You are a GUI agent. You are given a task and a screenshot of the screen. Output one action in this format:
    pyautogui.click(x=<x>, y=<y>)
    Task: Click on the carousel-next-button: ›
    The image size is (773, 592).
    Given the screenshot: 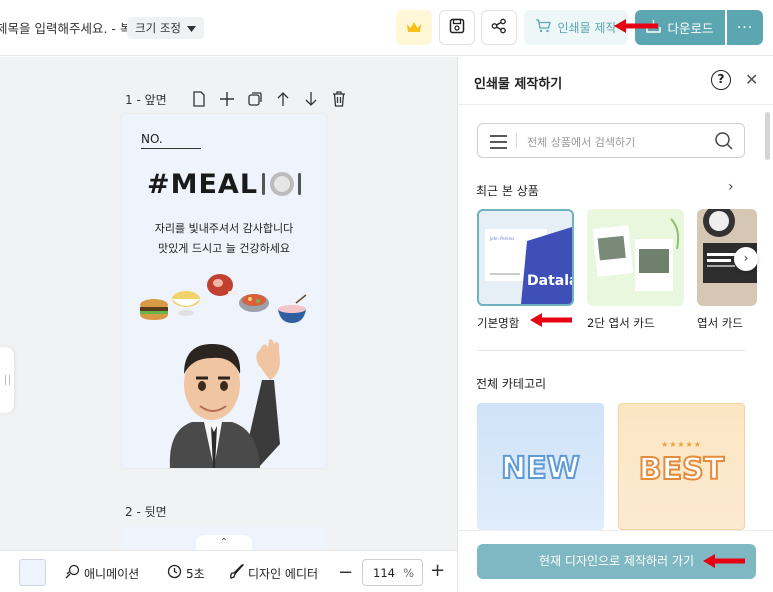 What is the action you would take?
    pyautogui.click(x=746, y=259)
    